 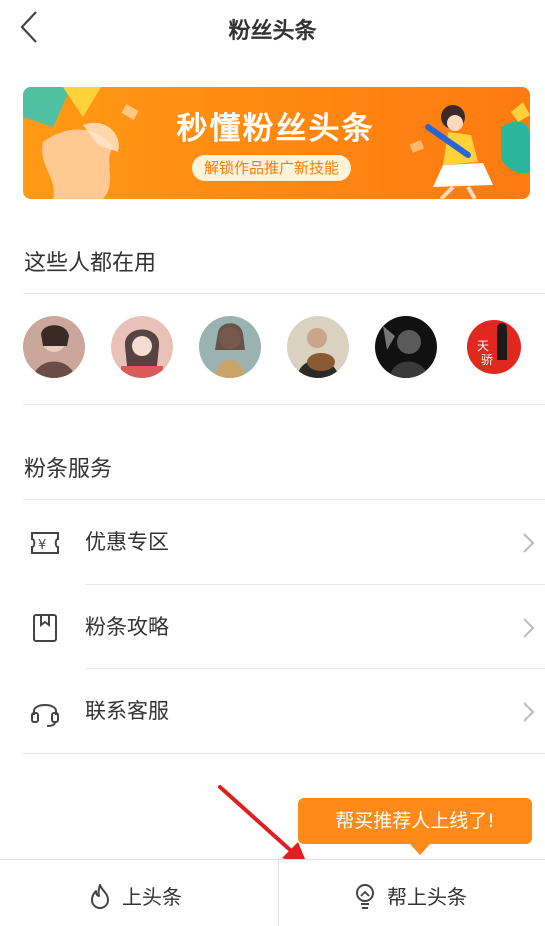 What do you see at coordinates (272, 31) in the screenshot?
I see `page-title: 粉丝头条` at bounding box center [272, 31].